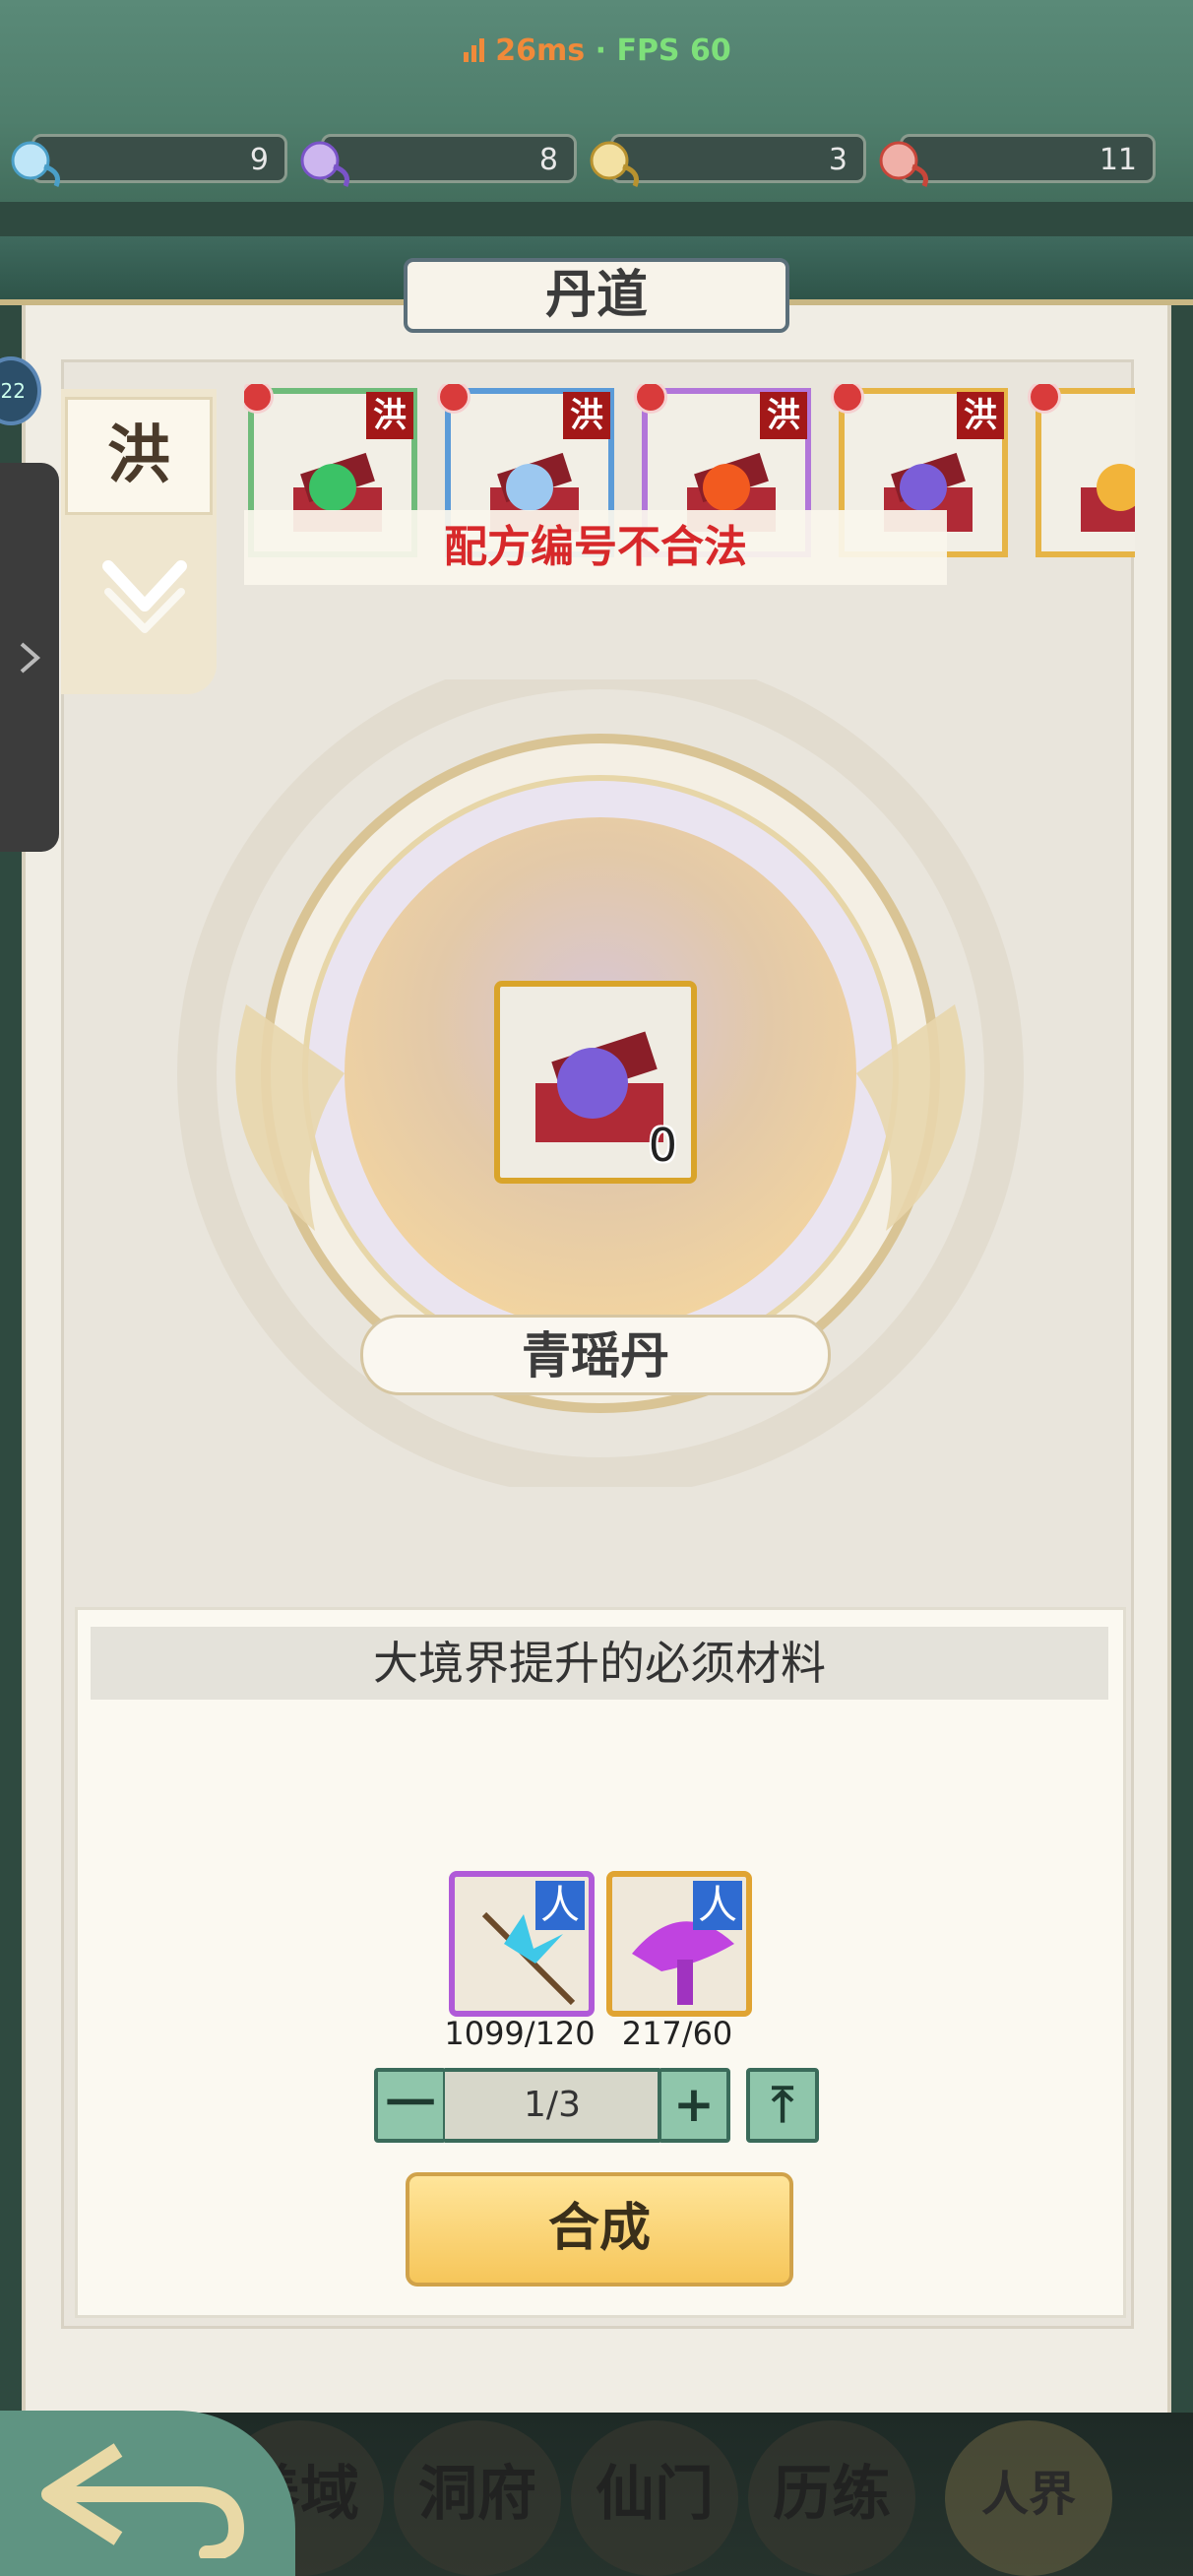 Image resolution: width=1193 pixels, height=2576 pixels. I want to click on currency-4: 11, so click(1017, 160).